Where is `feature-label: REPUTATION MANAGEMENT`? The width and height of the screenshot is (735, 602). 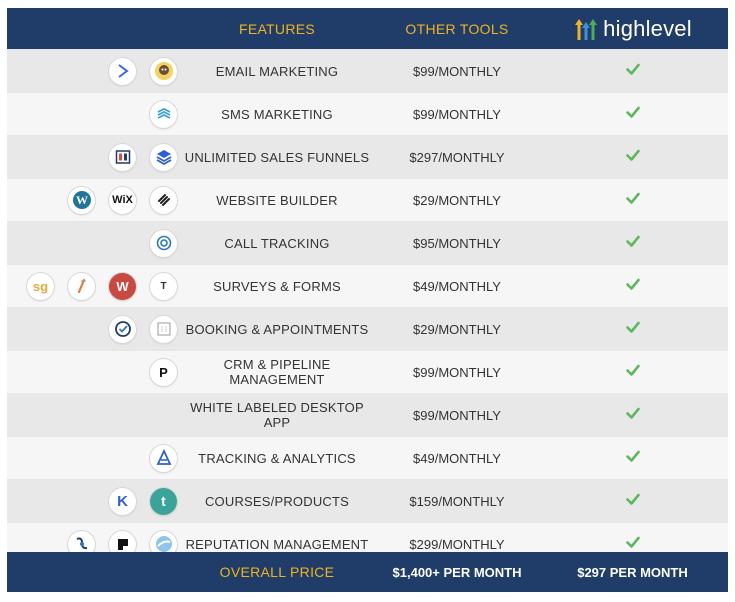
feature-label: REPUTATION MANAGEMENT is located at coordinates (277, 544).